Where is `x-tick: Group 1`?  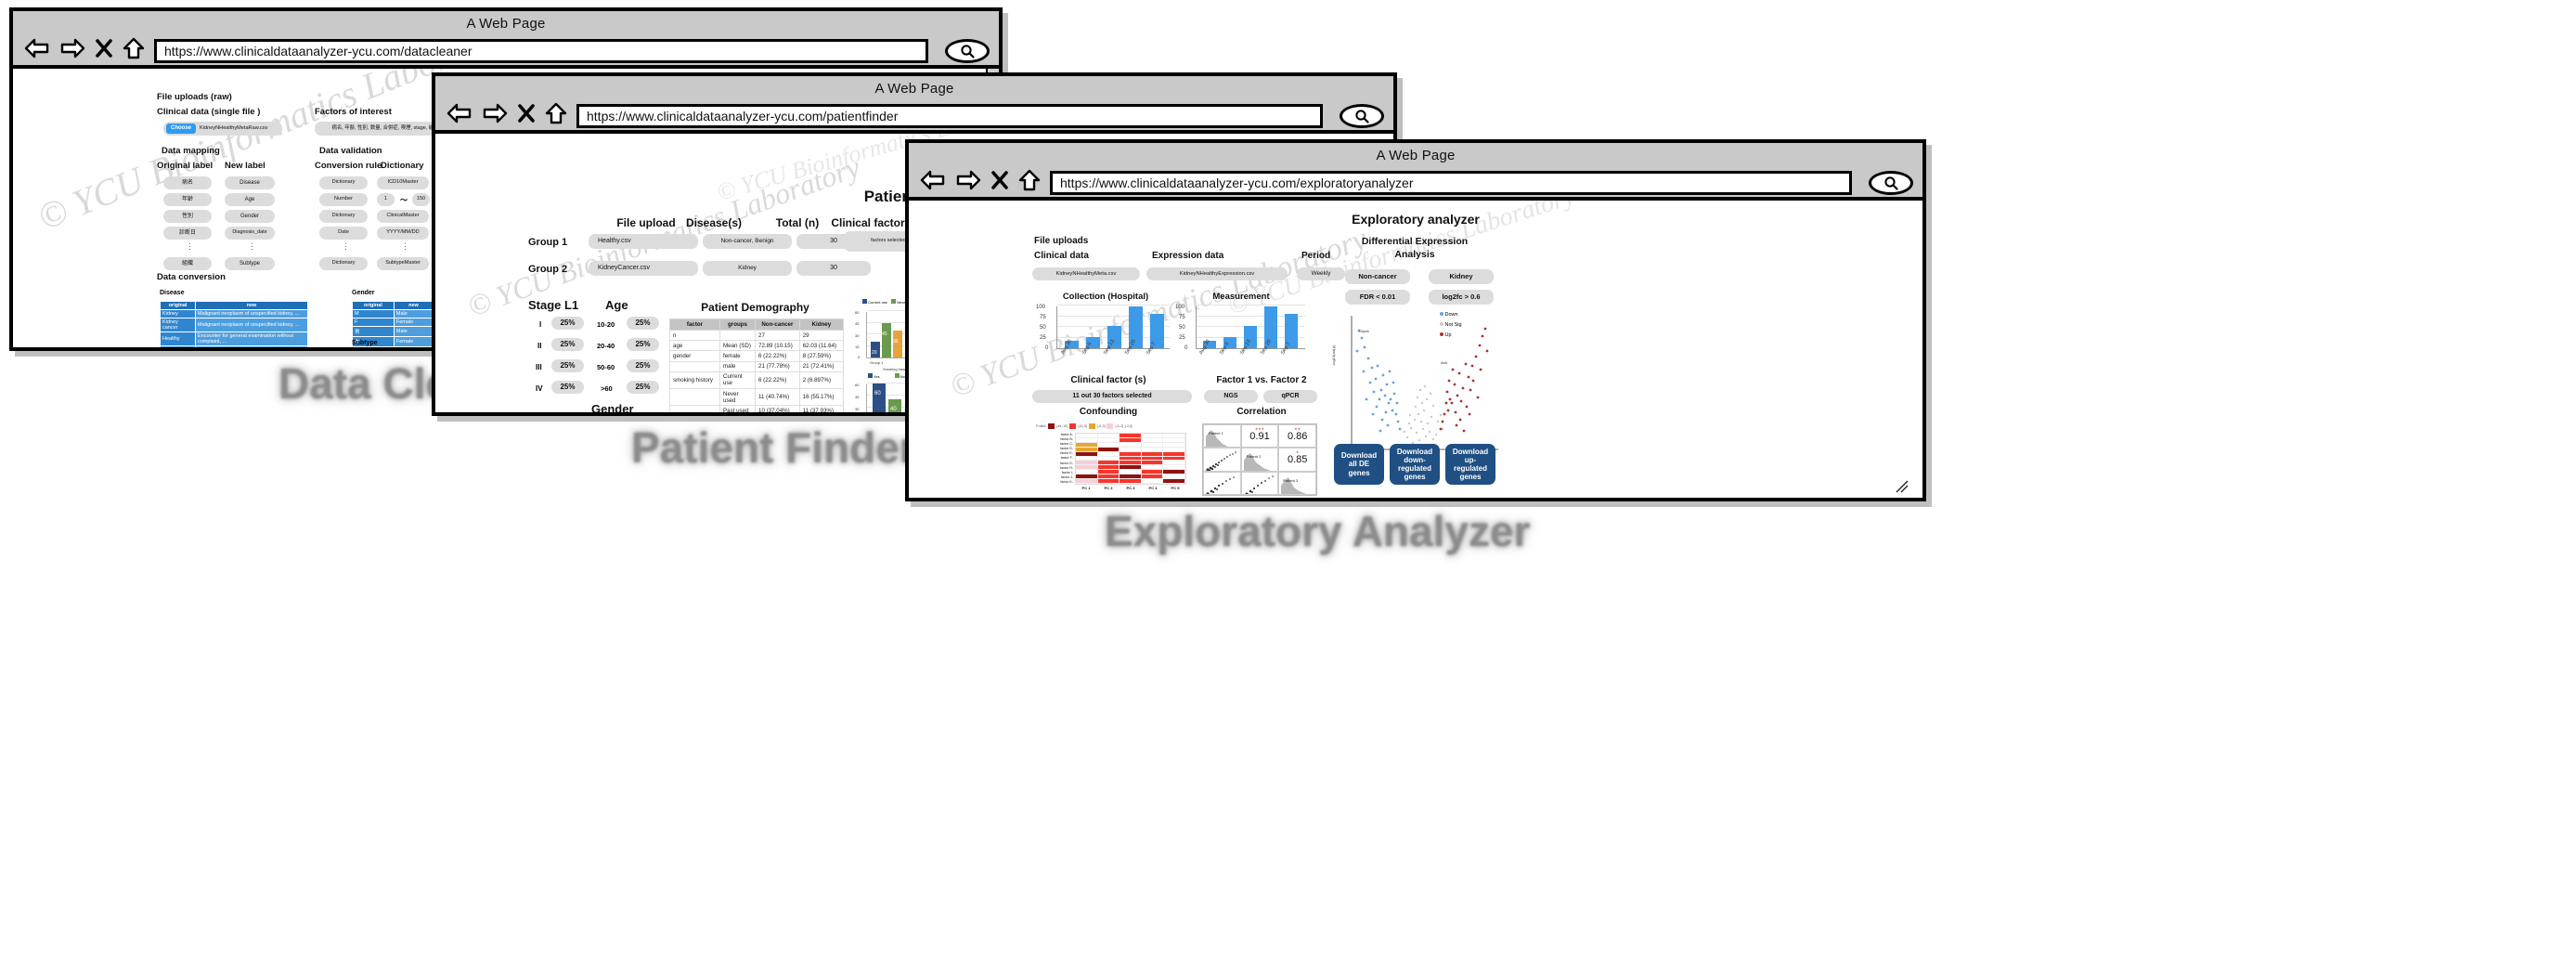 x-tick: Group 1 is located at coordinates (877, 362).